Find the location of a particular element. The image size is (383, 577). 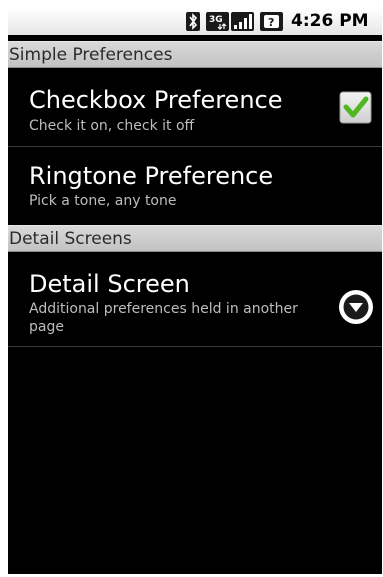

svg-text: 3G is located at coordinates (216, 20).